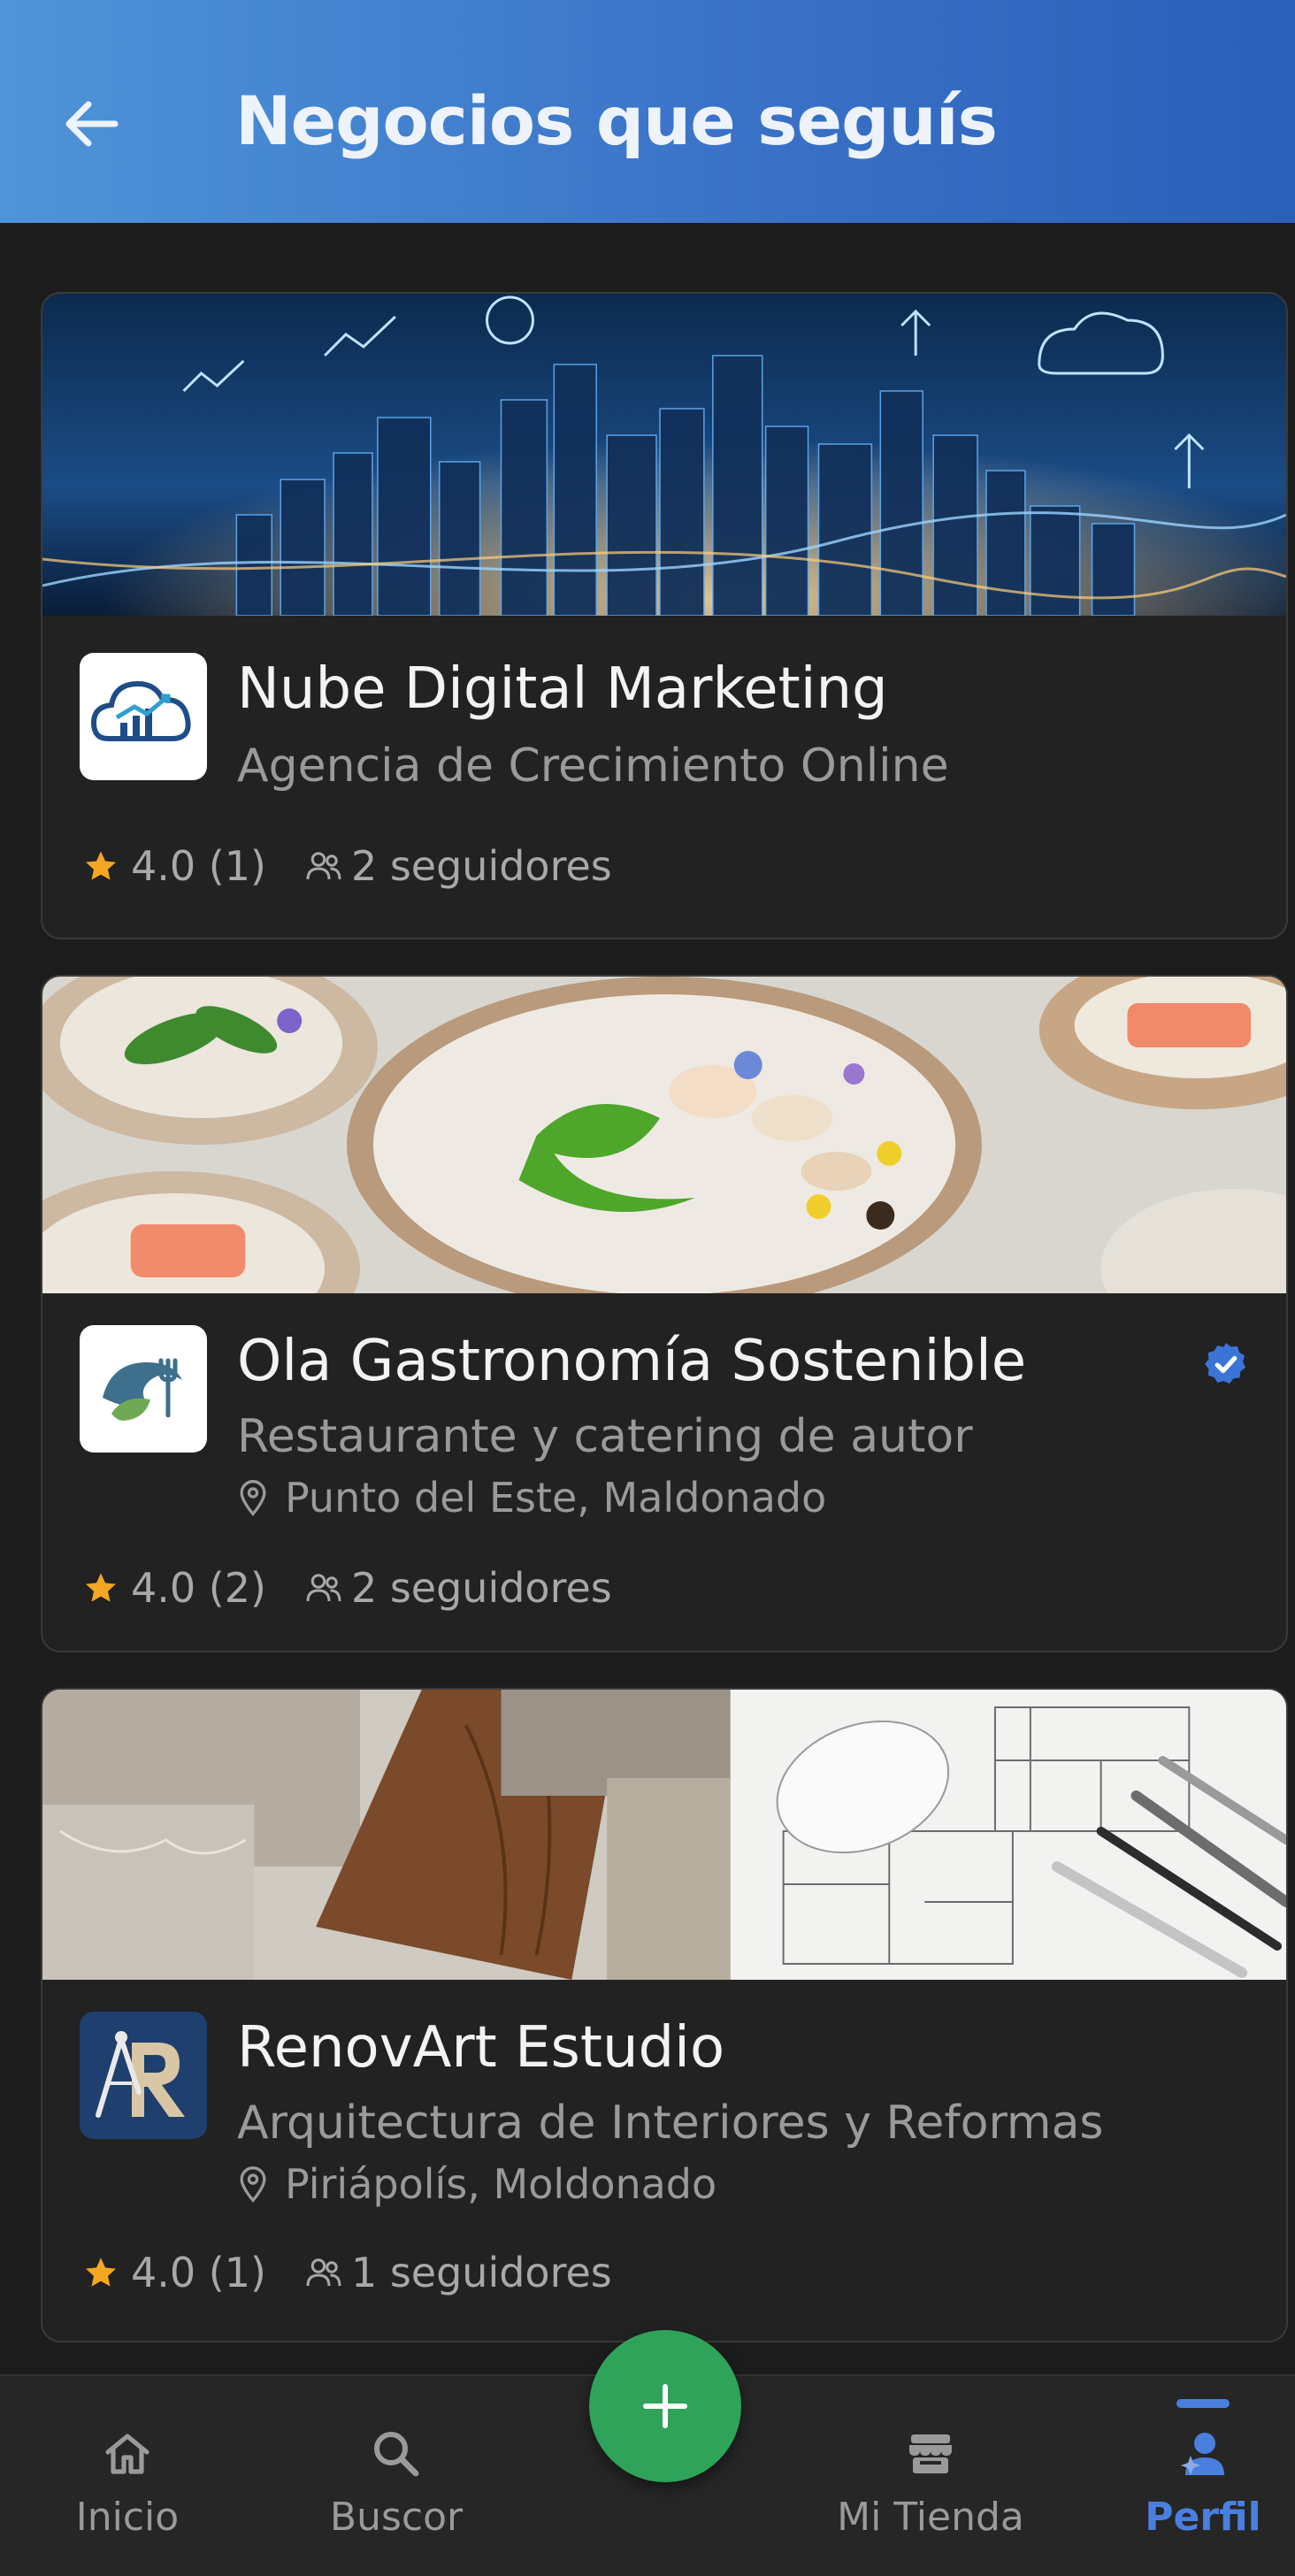 Image resolution: width=1295 pixels, height=2576 pixels. I want to click on search-icon, so click(396, 2454).